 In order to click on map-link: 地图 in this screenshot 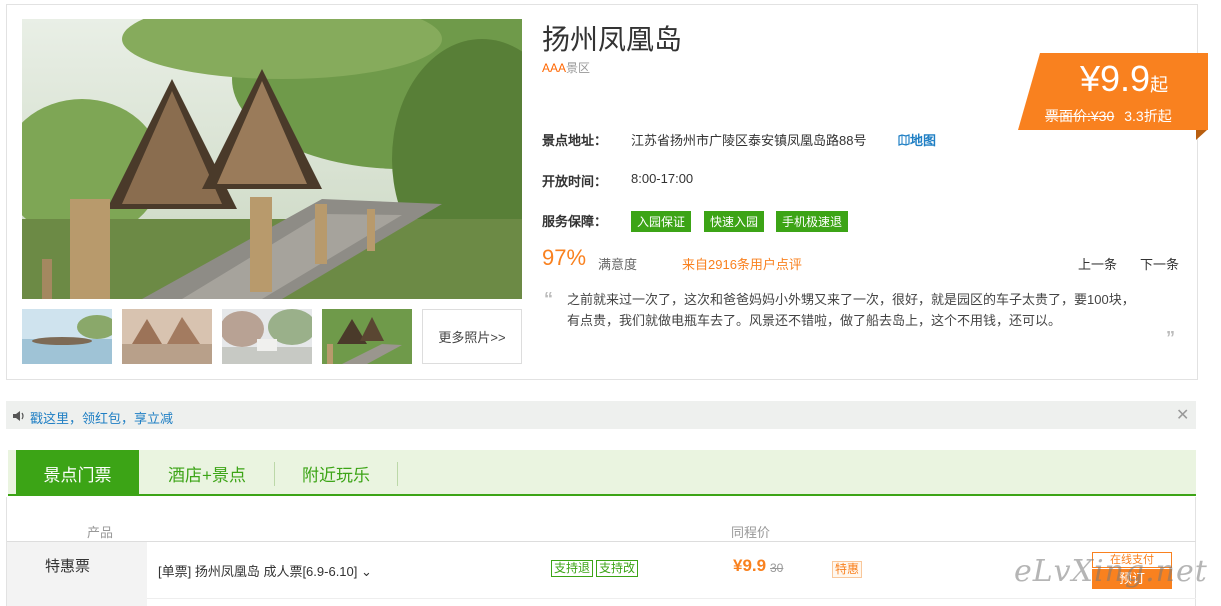, I will do `click(917, 139)`.